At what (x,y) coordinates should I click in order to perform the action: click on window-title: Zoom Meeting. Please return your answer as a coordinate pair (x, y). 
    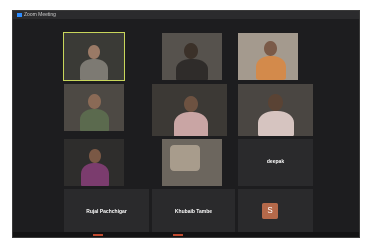
    Looking at the image, I should click on (40, 15).